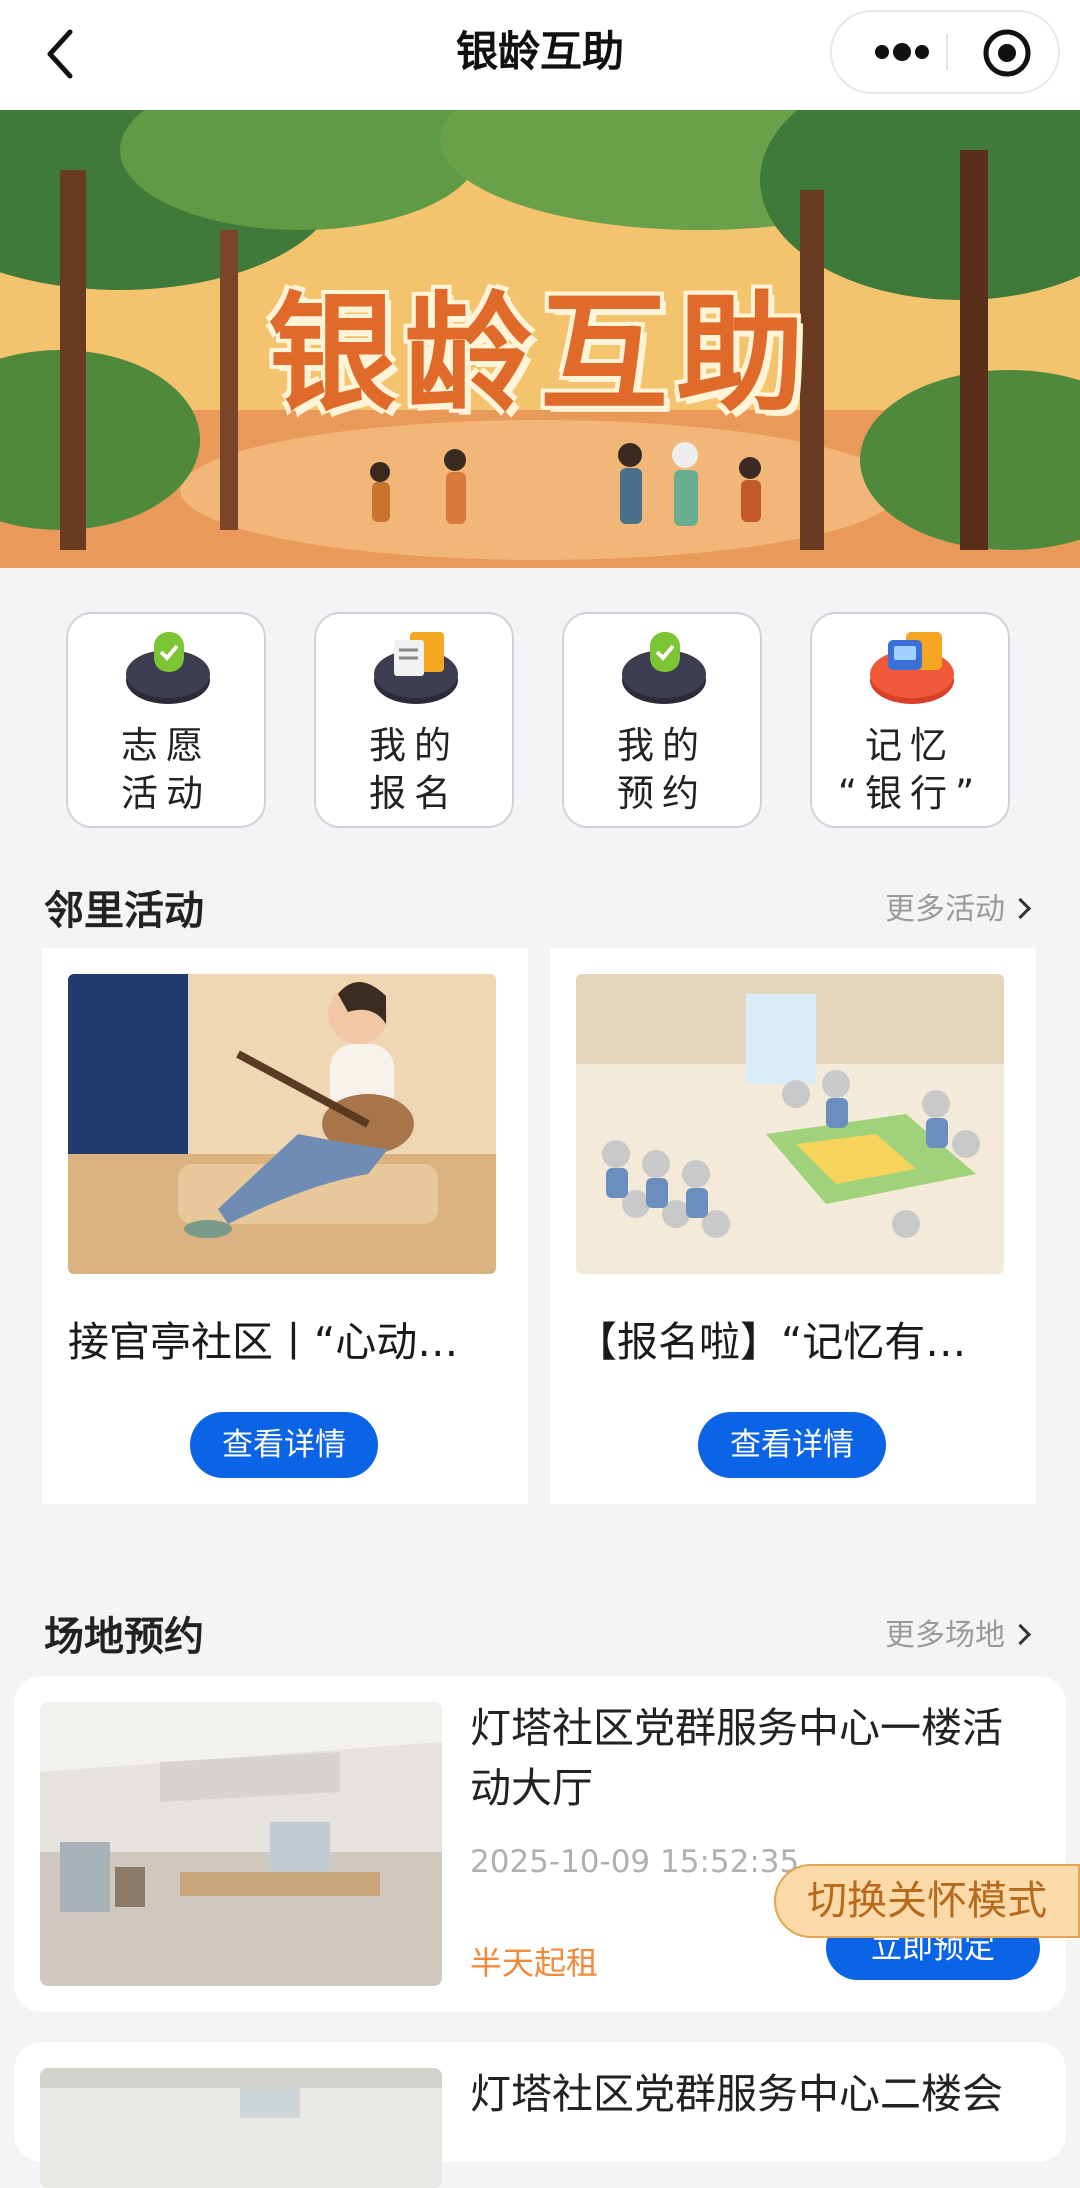  I want to click on quick-entry-volunteer: 志愿 活动, so click(166, 720).